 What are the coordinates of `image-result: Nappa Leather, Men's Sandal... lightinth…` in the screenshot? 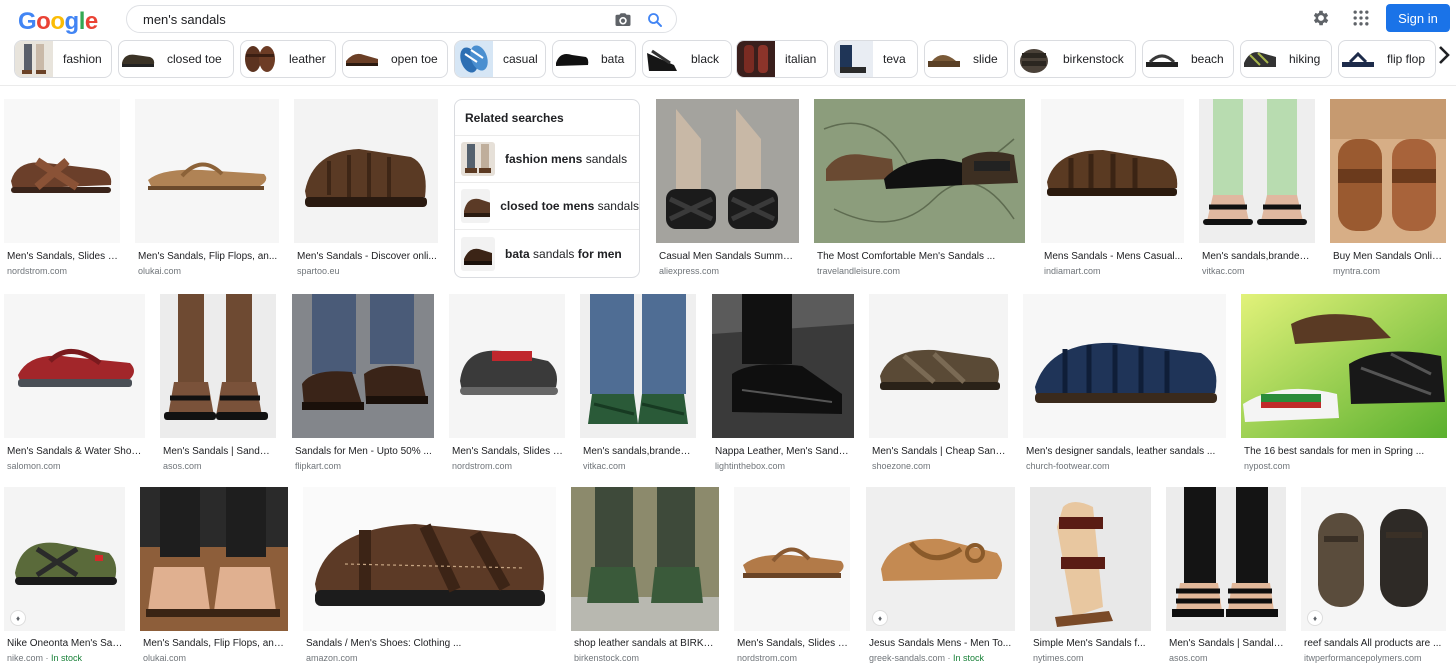 It's located at (783, 384).